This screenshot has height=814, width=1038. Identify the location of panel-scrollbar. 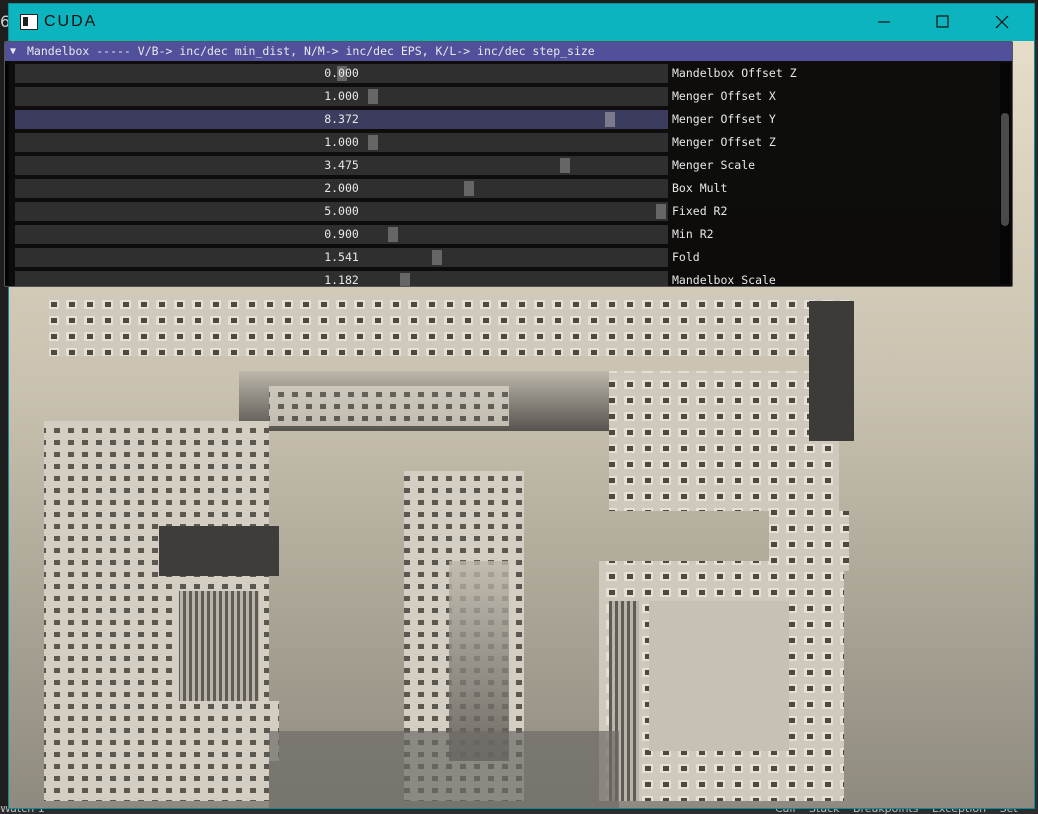
(1005, 173).